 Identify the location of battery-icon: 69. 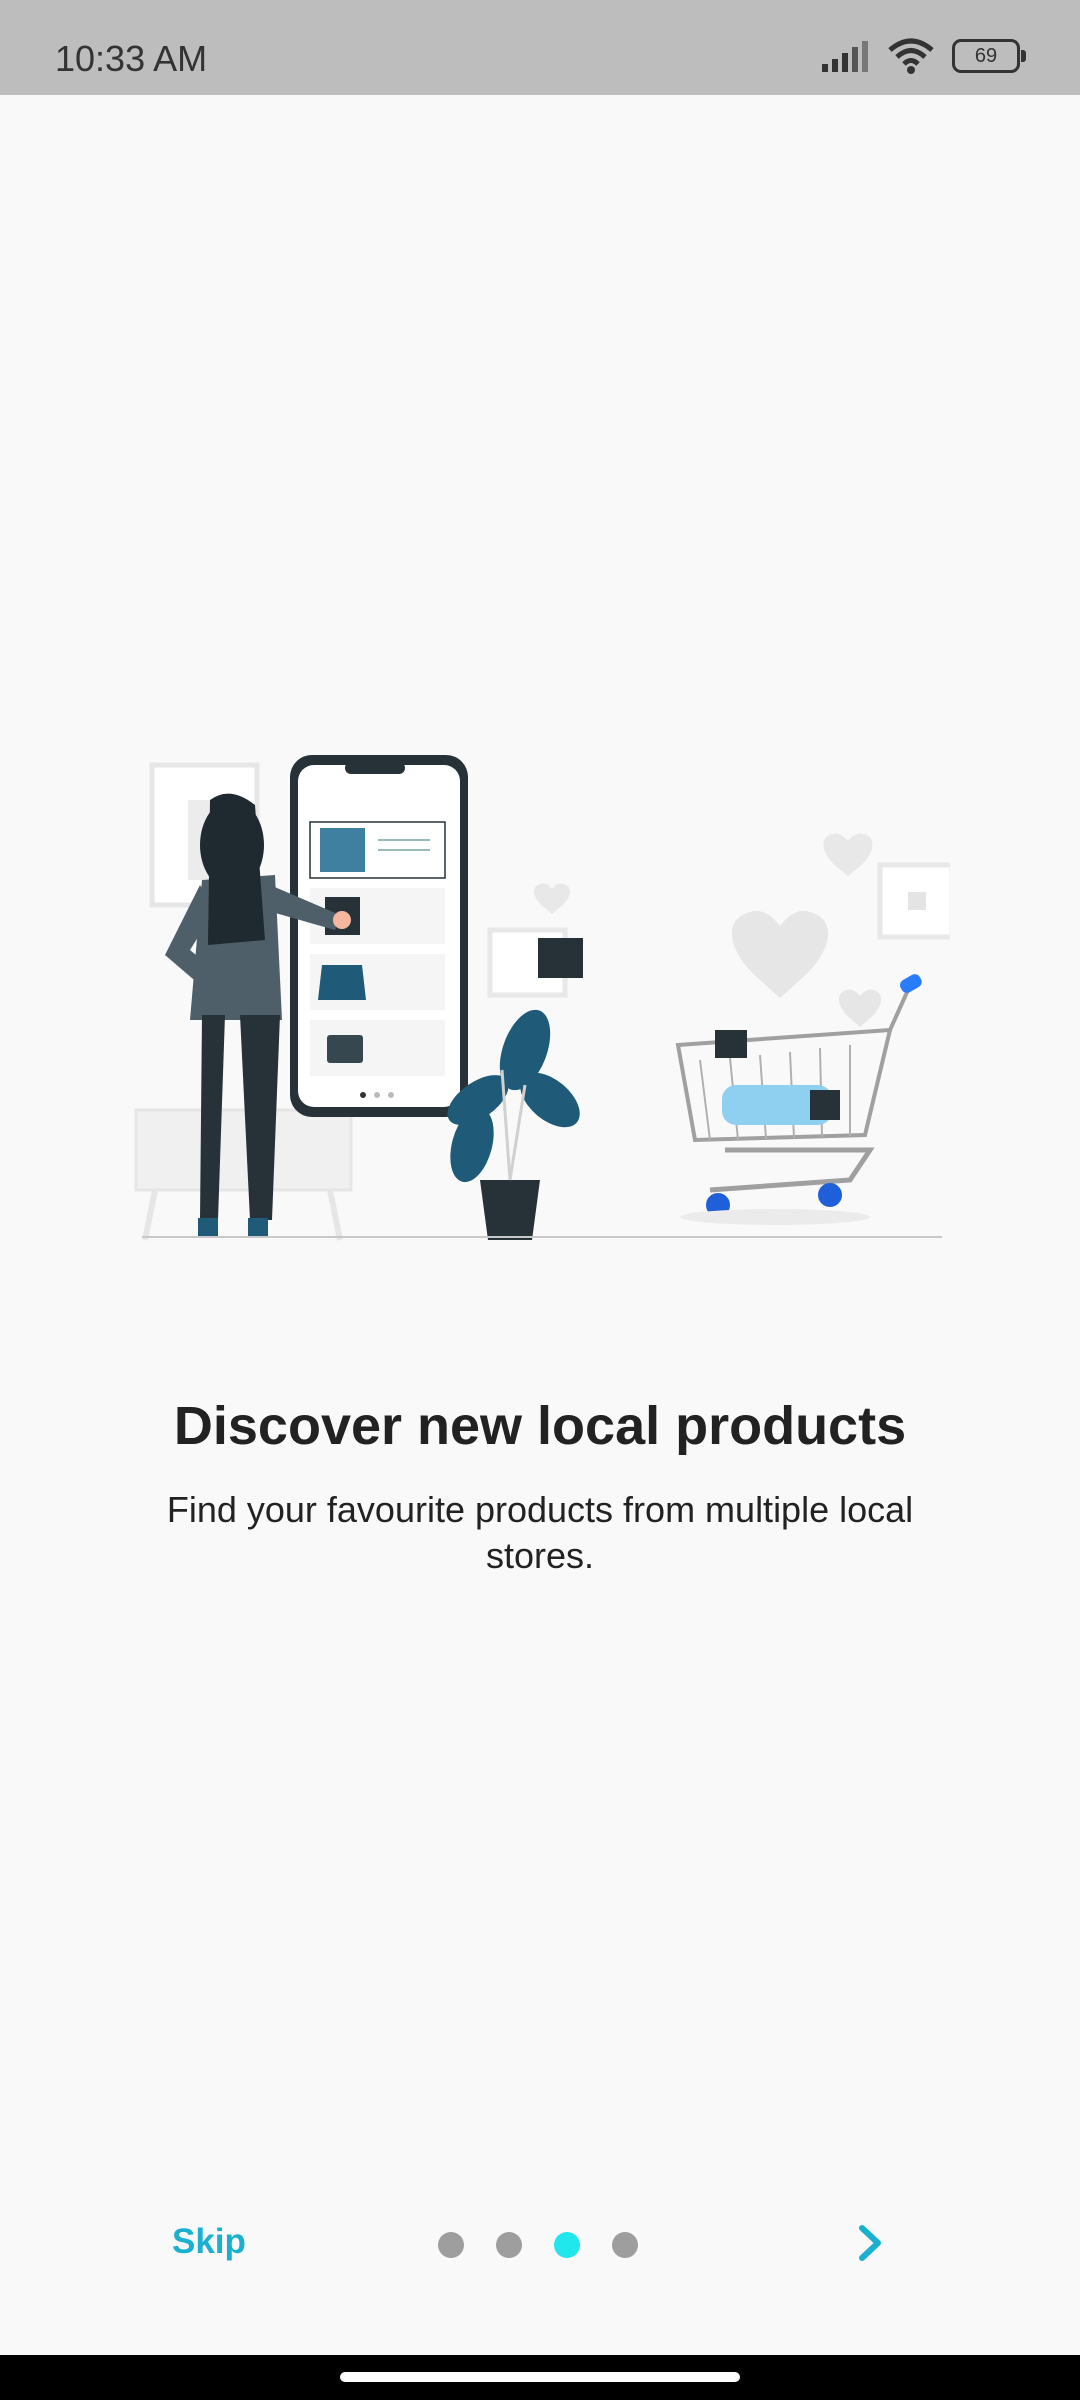
(989, 56).